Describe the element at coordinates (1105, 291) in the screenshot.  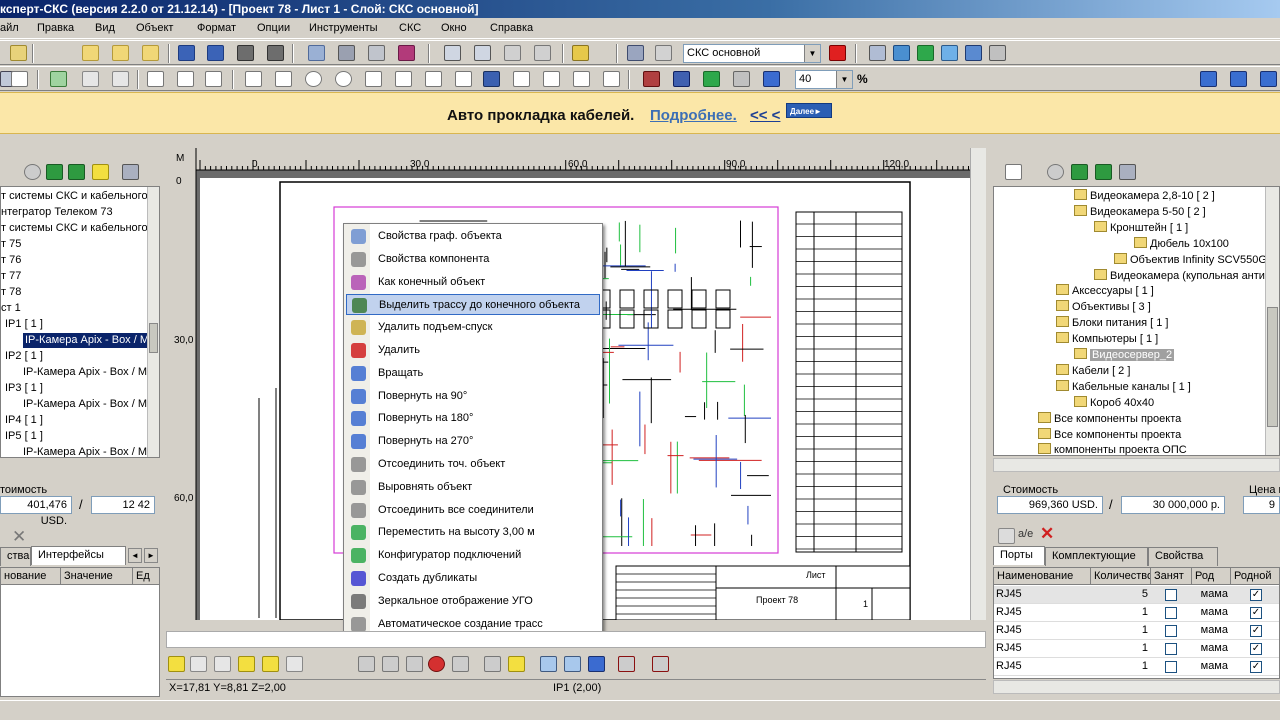
I see `tree-item: Аксессуары [ 1 ]` at that location.